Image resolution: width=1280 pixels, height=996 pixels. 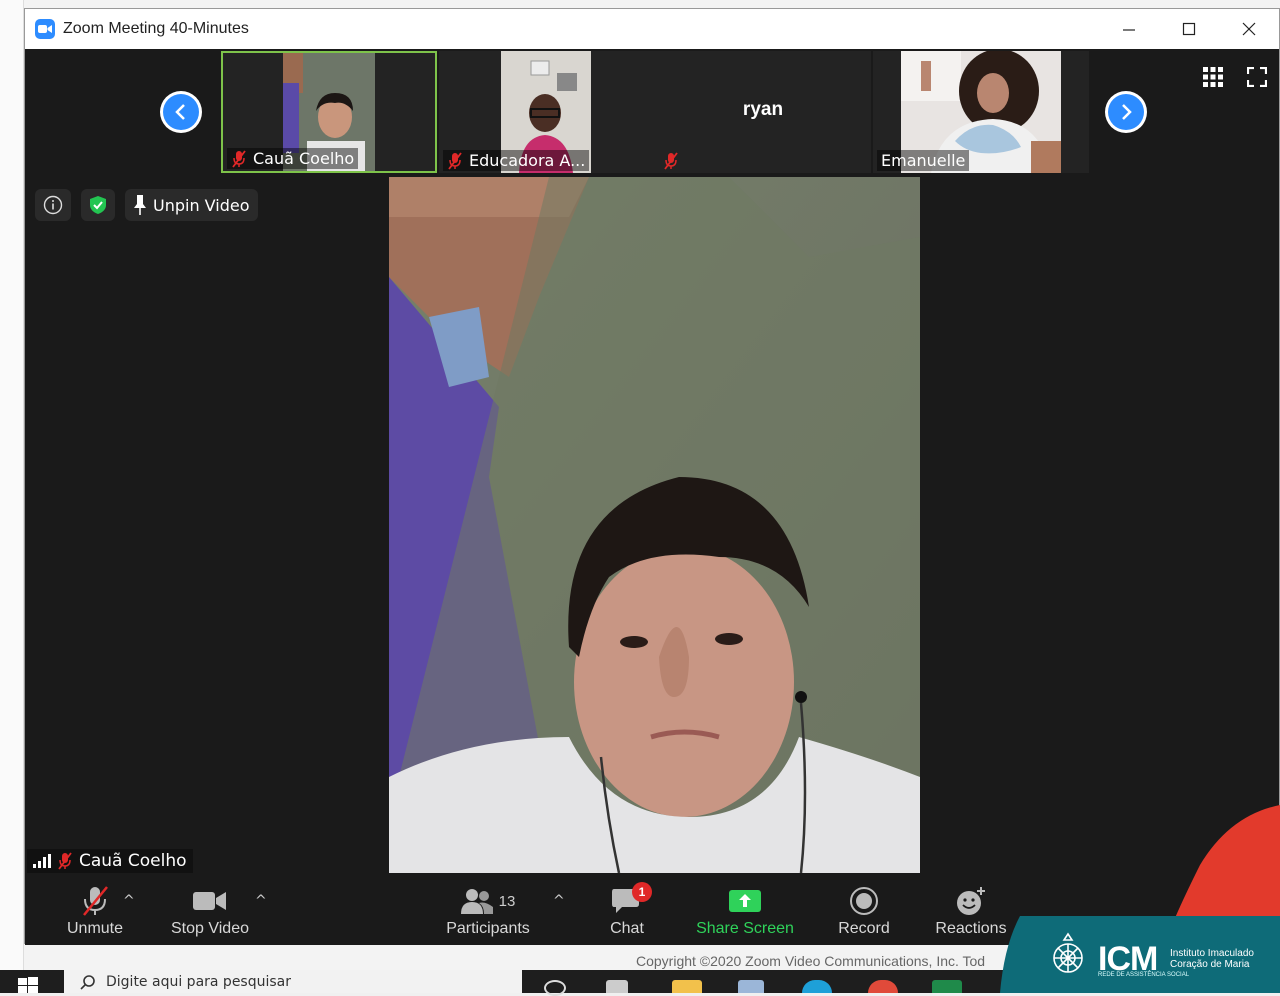 I want to click on record-button: Record, so click(x=864, y=911).